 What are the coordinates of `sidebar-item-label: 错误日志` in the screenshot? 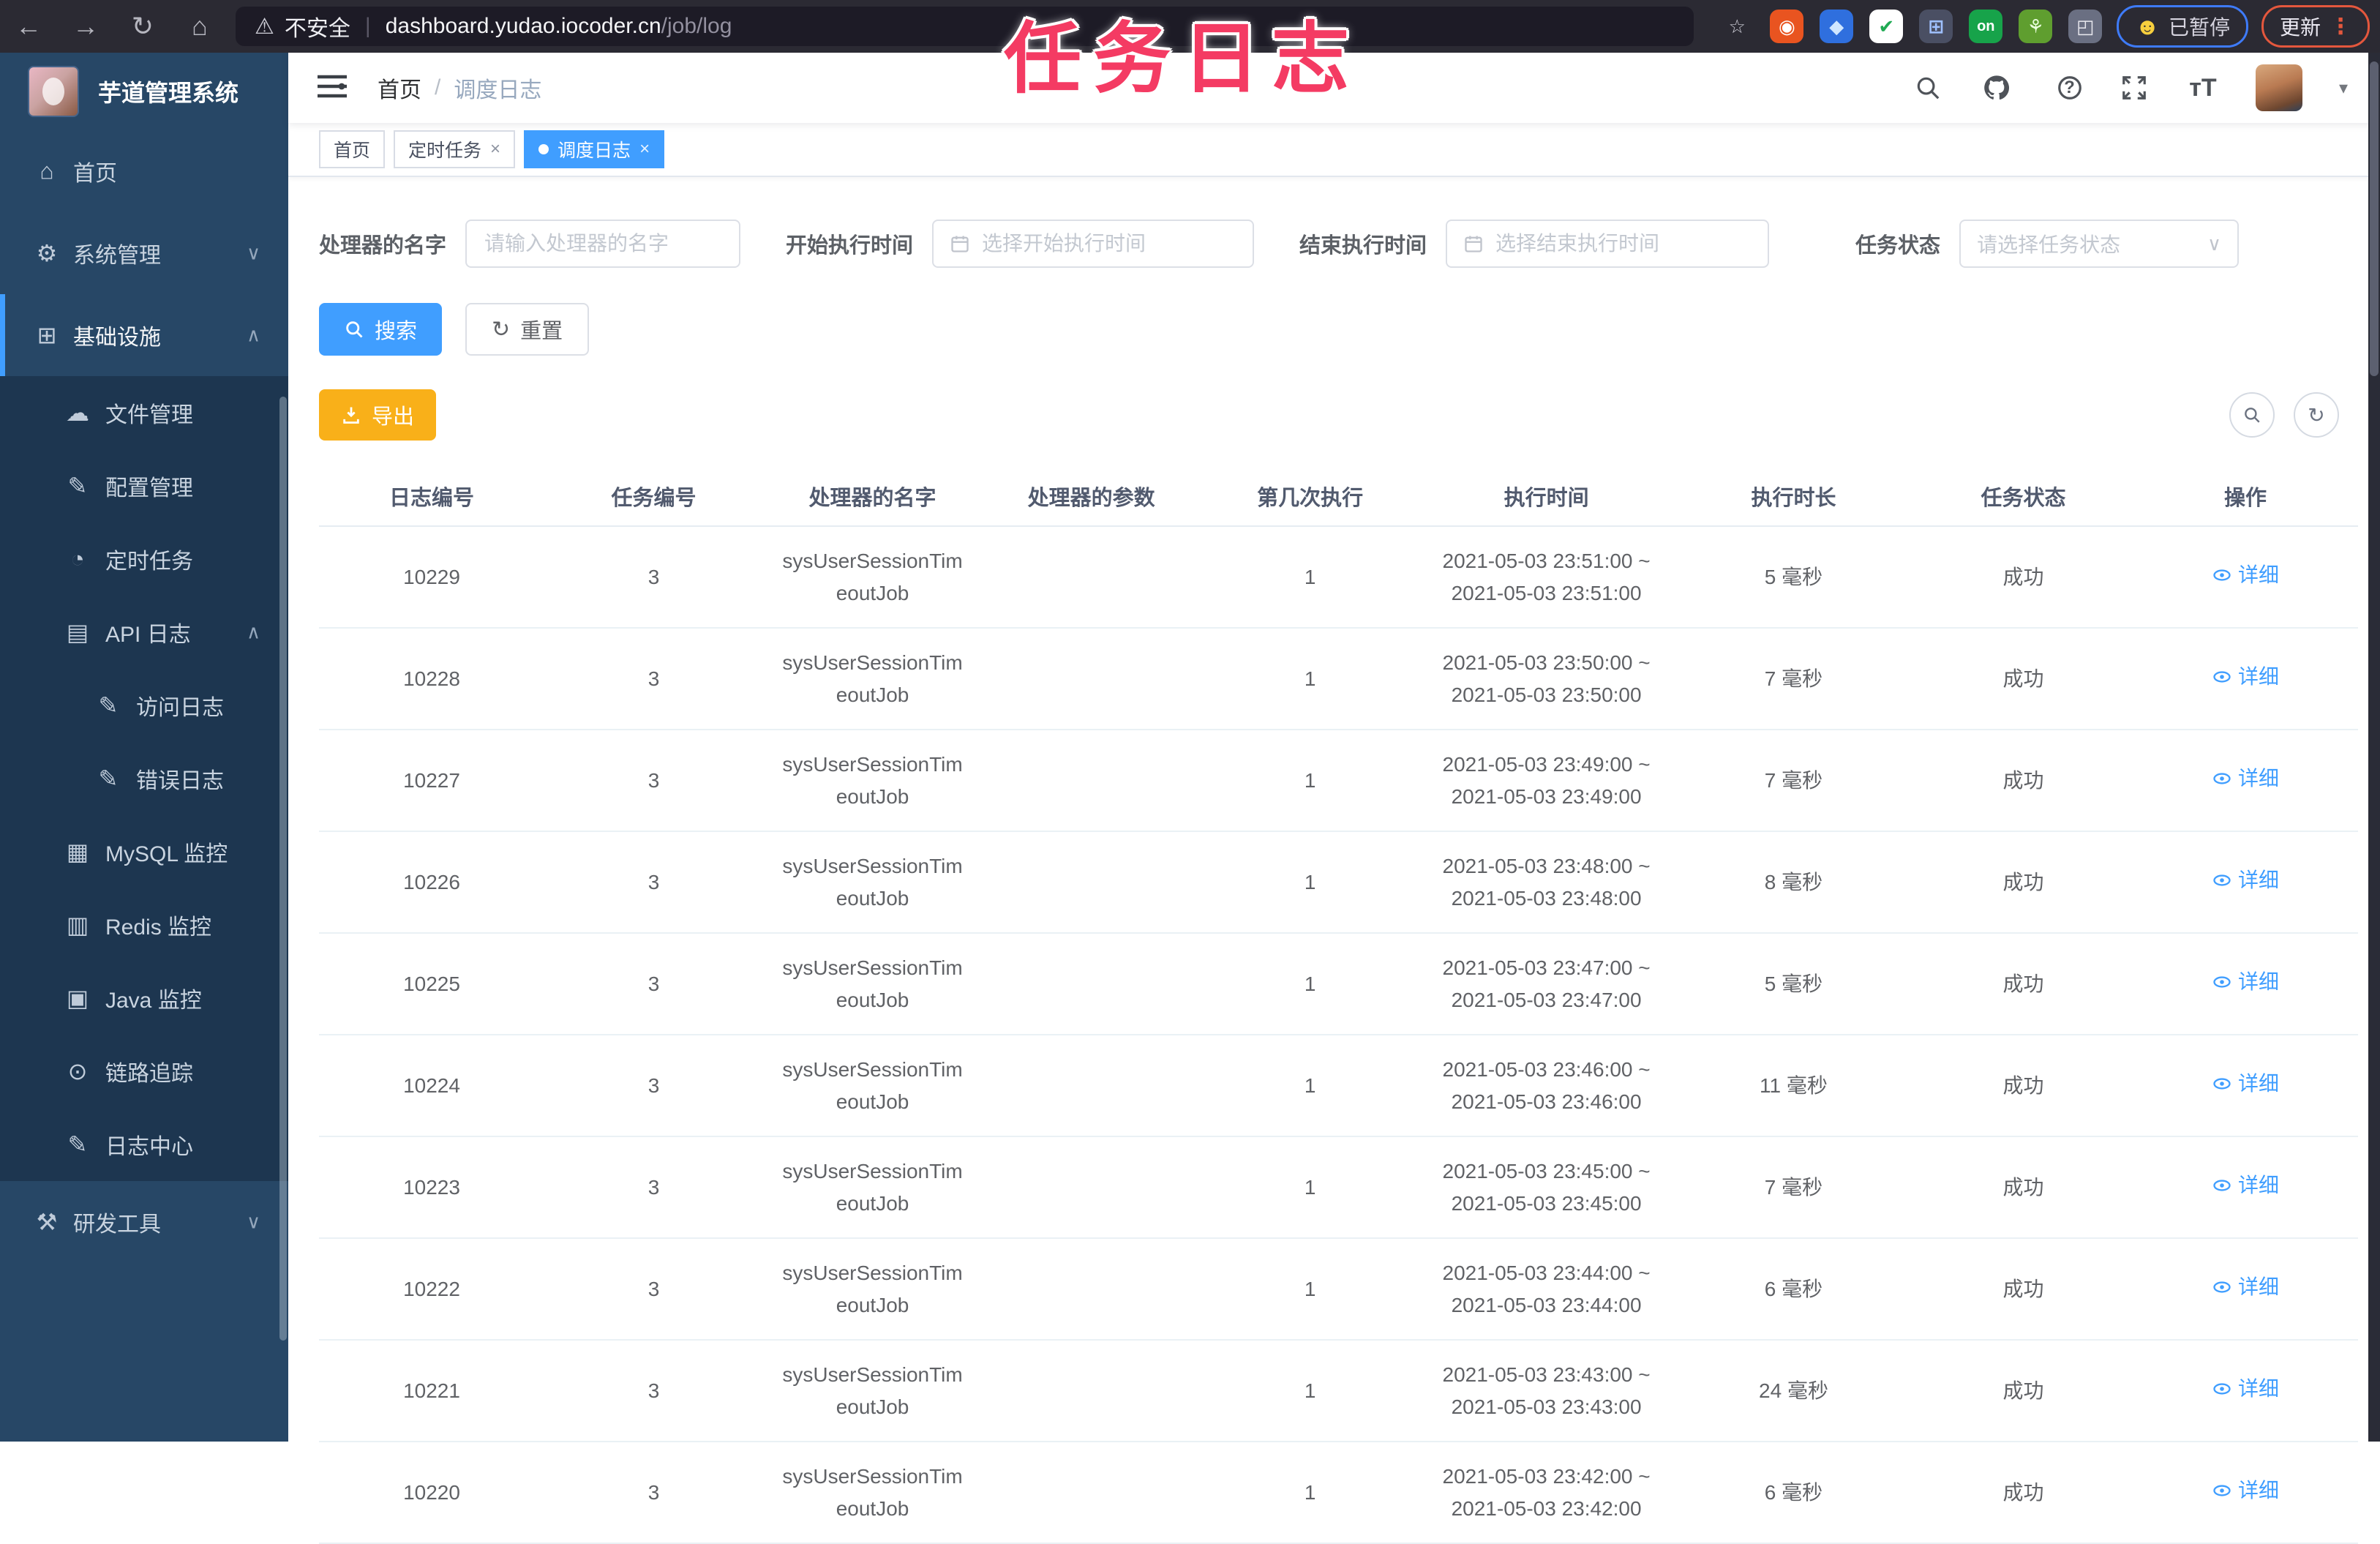 It's located at (180, 781).